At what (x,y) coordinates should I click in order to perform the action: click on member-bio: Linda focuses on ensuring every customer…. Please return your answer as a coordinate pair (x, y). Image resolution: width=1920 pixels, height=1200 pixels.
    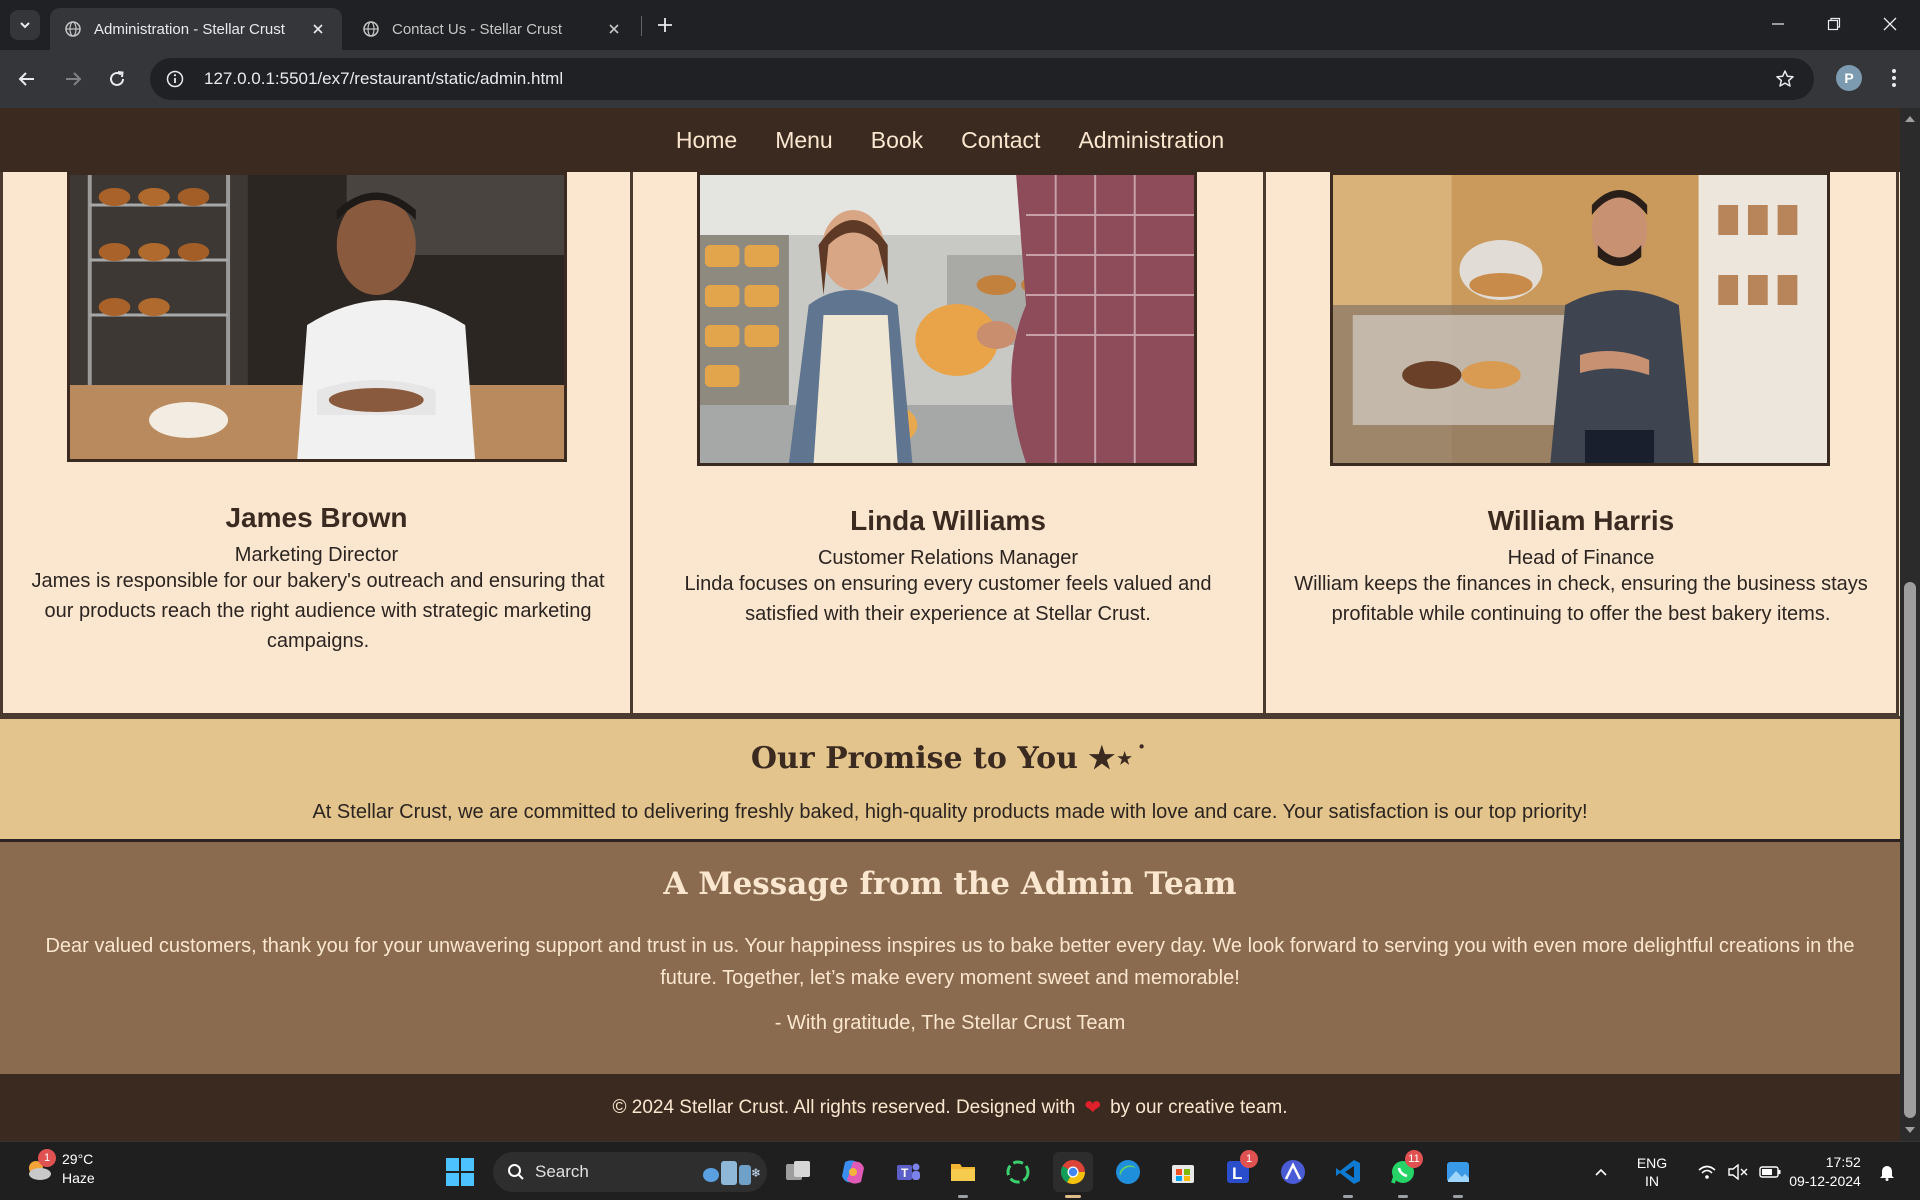
    Looking at the image, I should click on (948, 599).